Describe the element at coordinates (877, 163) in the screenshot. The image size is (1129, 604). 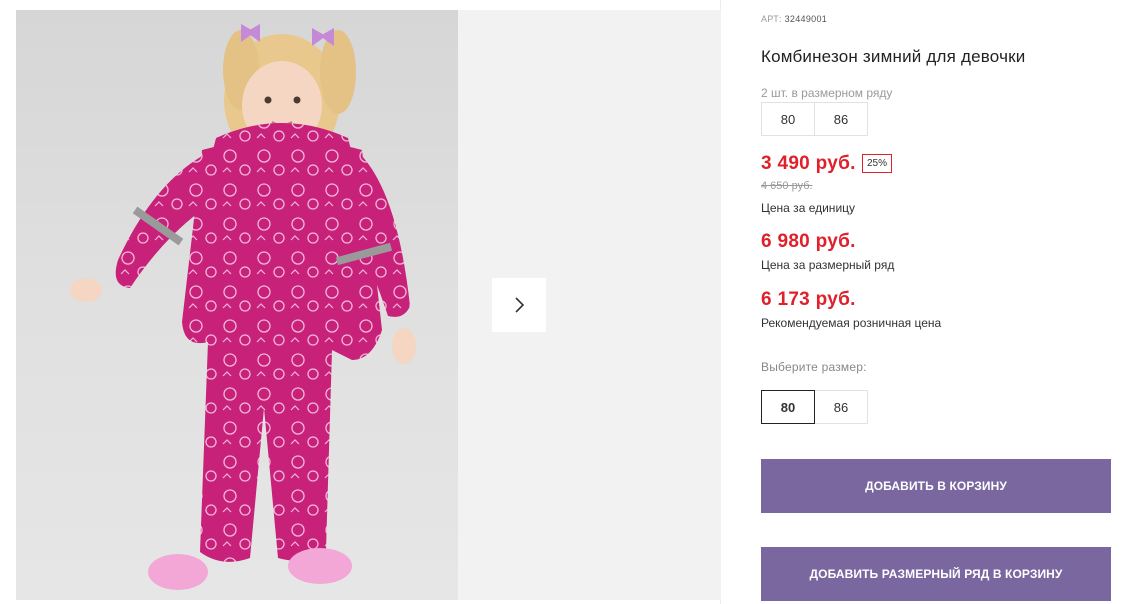
I see `discount-badge: 25%` at that location.